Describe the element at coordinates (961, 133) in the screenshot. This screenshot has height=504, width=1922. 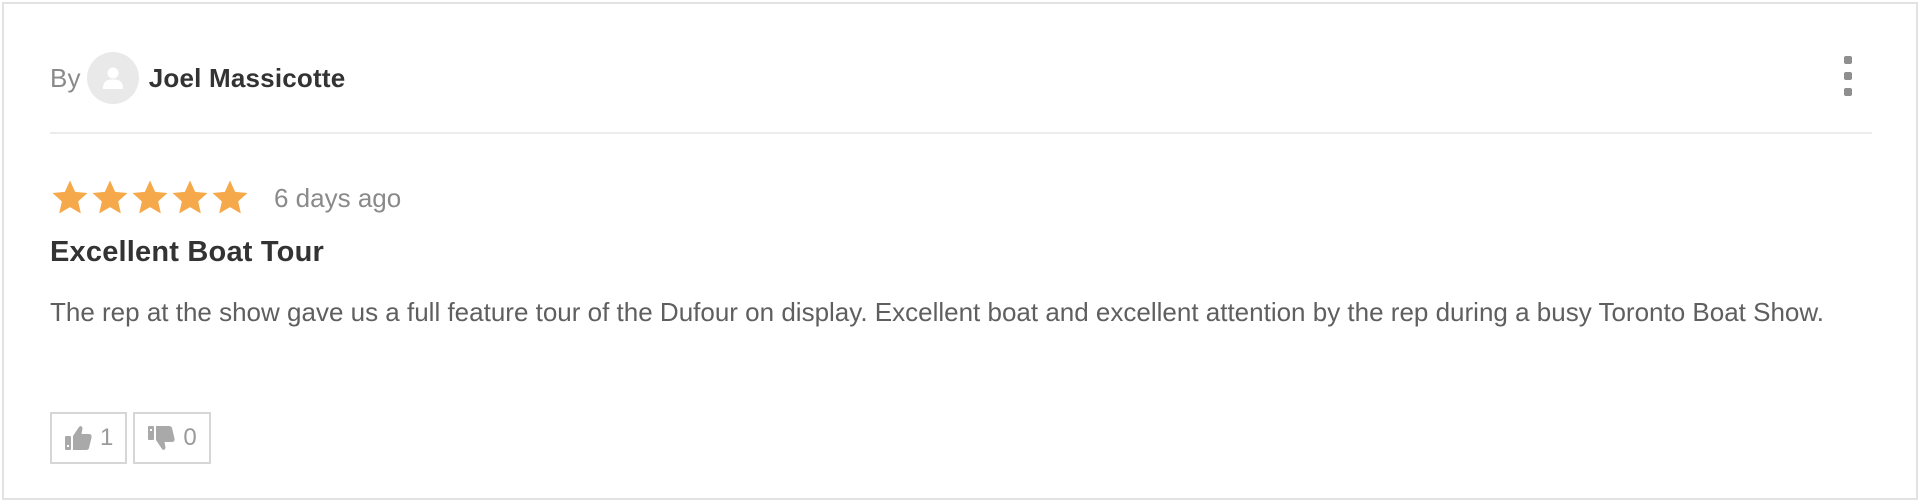
I see `divider` at that location.